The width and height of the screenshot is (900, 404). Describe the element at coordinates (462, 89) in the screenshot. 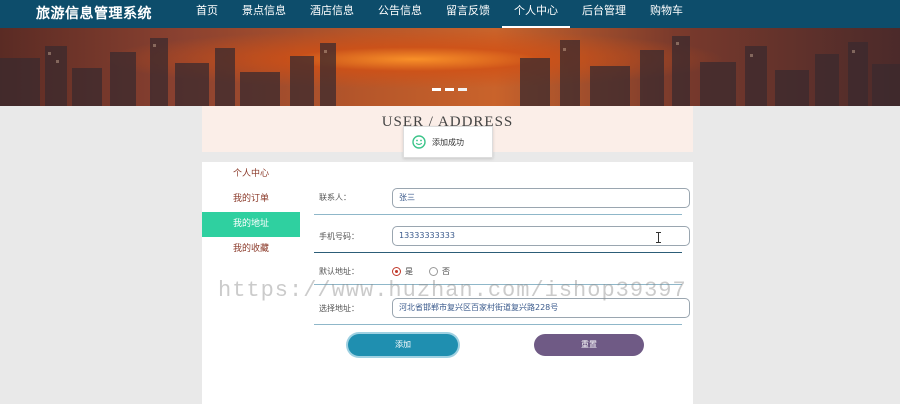

I see `carousel-dot-active` at that location.